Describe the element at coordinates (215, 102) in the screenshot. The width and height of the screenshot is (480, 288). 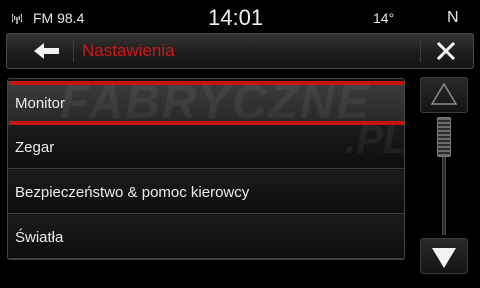
I see `watermark-logo: FABRYCZNE` at that location.